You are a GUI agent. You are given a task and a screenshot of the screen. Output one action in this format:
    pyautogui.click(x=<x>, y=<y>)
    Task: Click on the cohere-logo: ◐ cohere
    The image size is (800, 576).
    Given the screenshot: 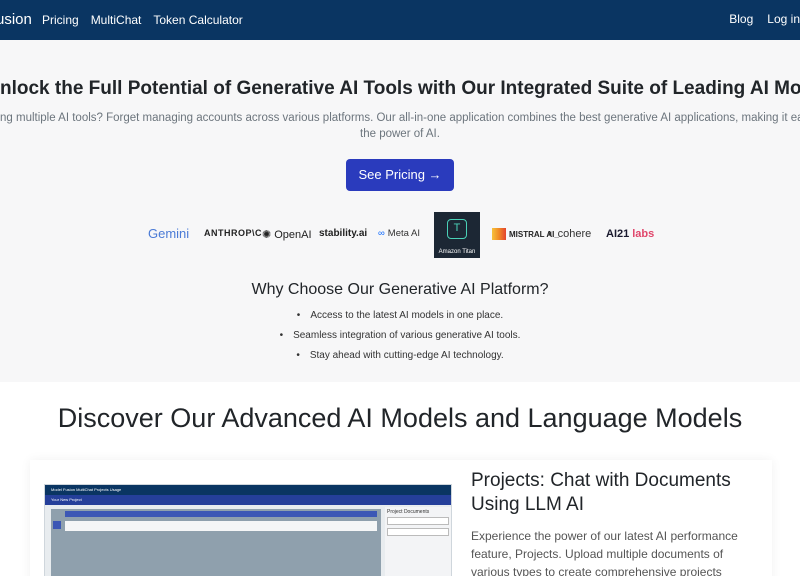 What is the action you would take?
    pyautogui.click(x=570, y=234)
    